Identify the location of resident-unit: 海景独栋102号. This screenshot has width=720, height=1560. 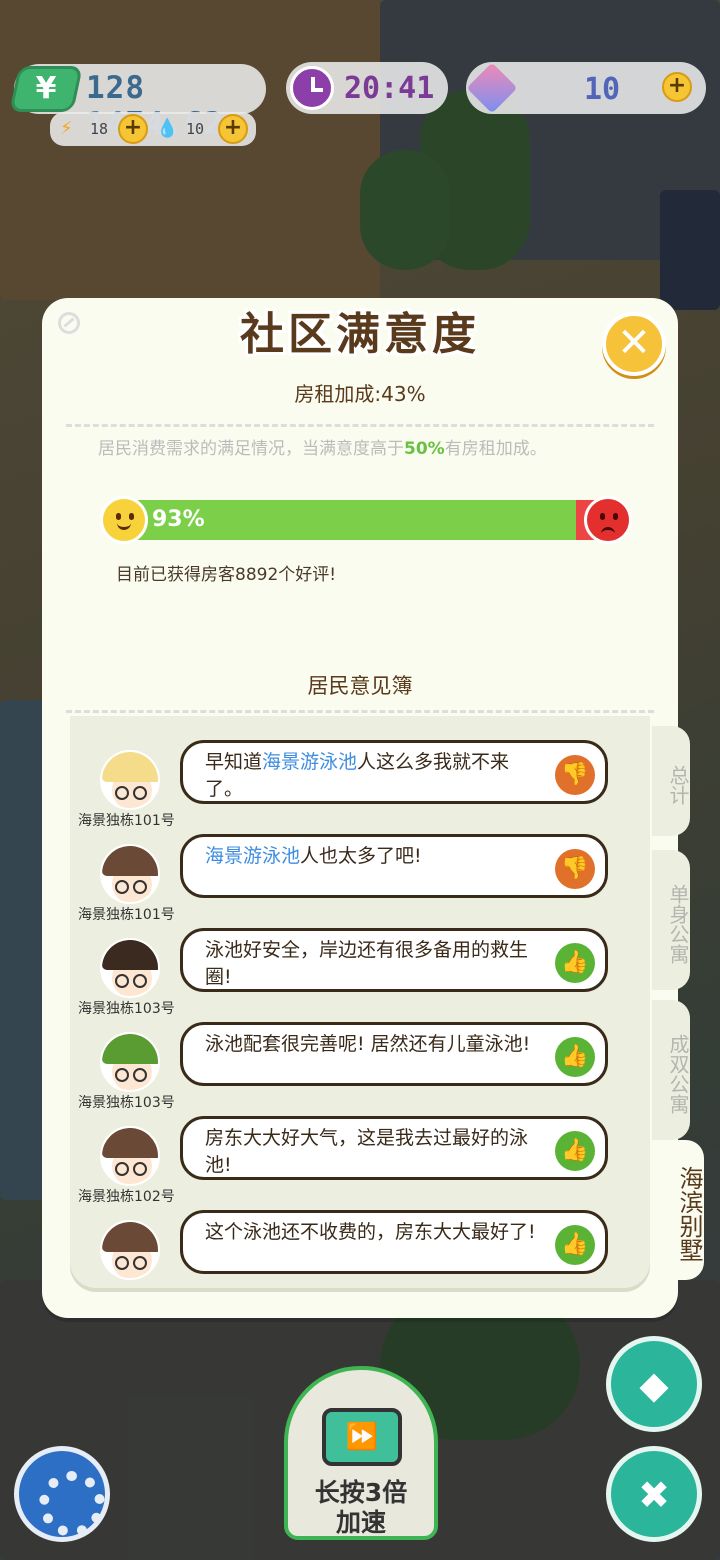
(126, 1197).